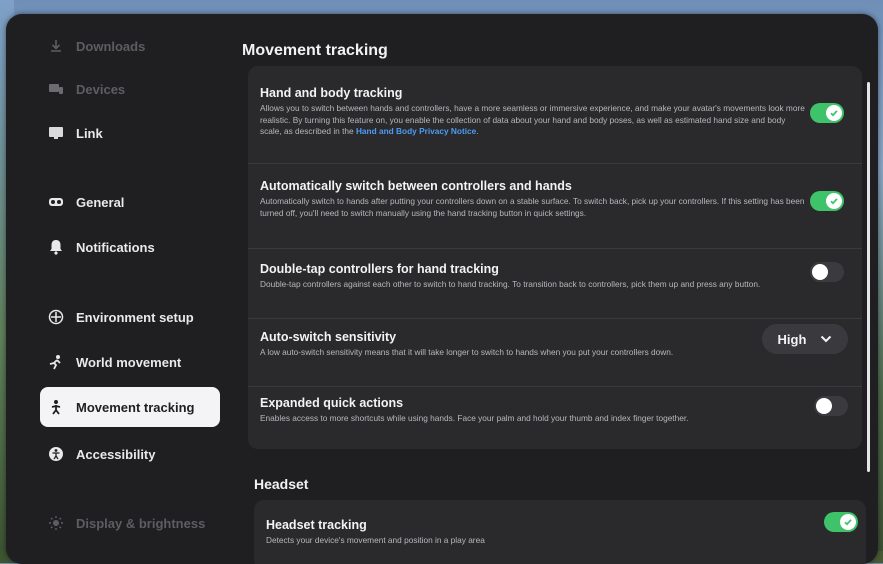 The width and height of the screenshot is (883, 564). I want to click on world-movement-icon, so click(56, 362).